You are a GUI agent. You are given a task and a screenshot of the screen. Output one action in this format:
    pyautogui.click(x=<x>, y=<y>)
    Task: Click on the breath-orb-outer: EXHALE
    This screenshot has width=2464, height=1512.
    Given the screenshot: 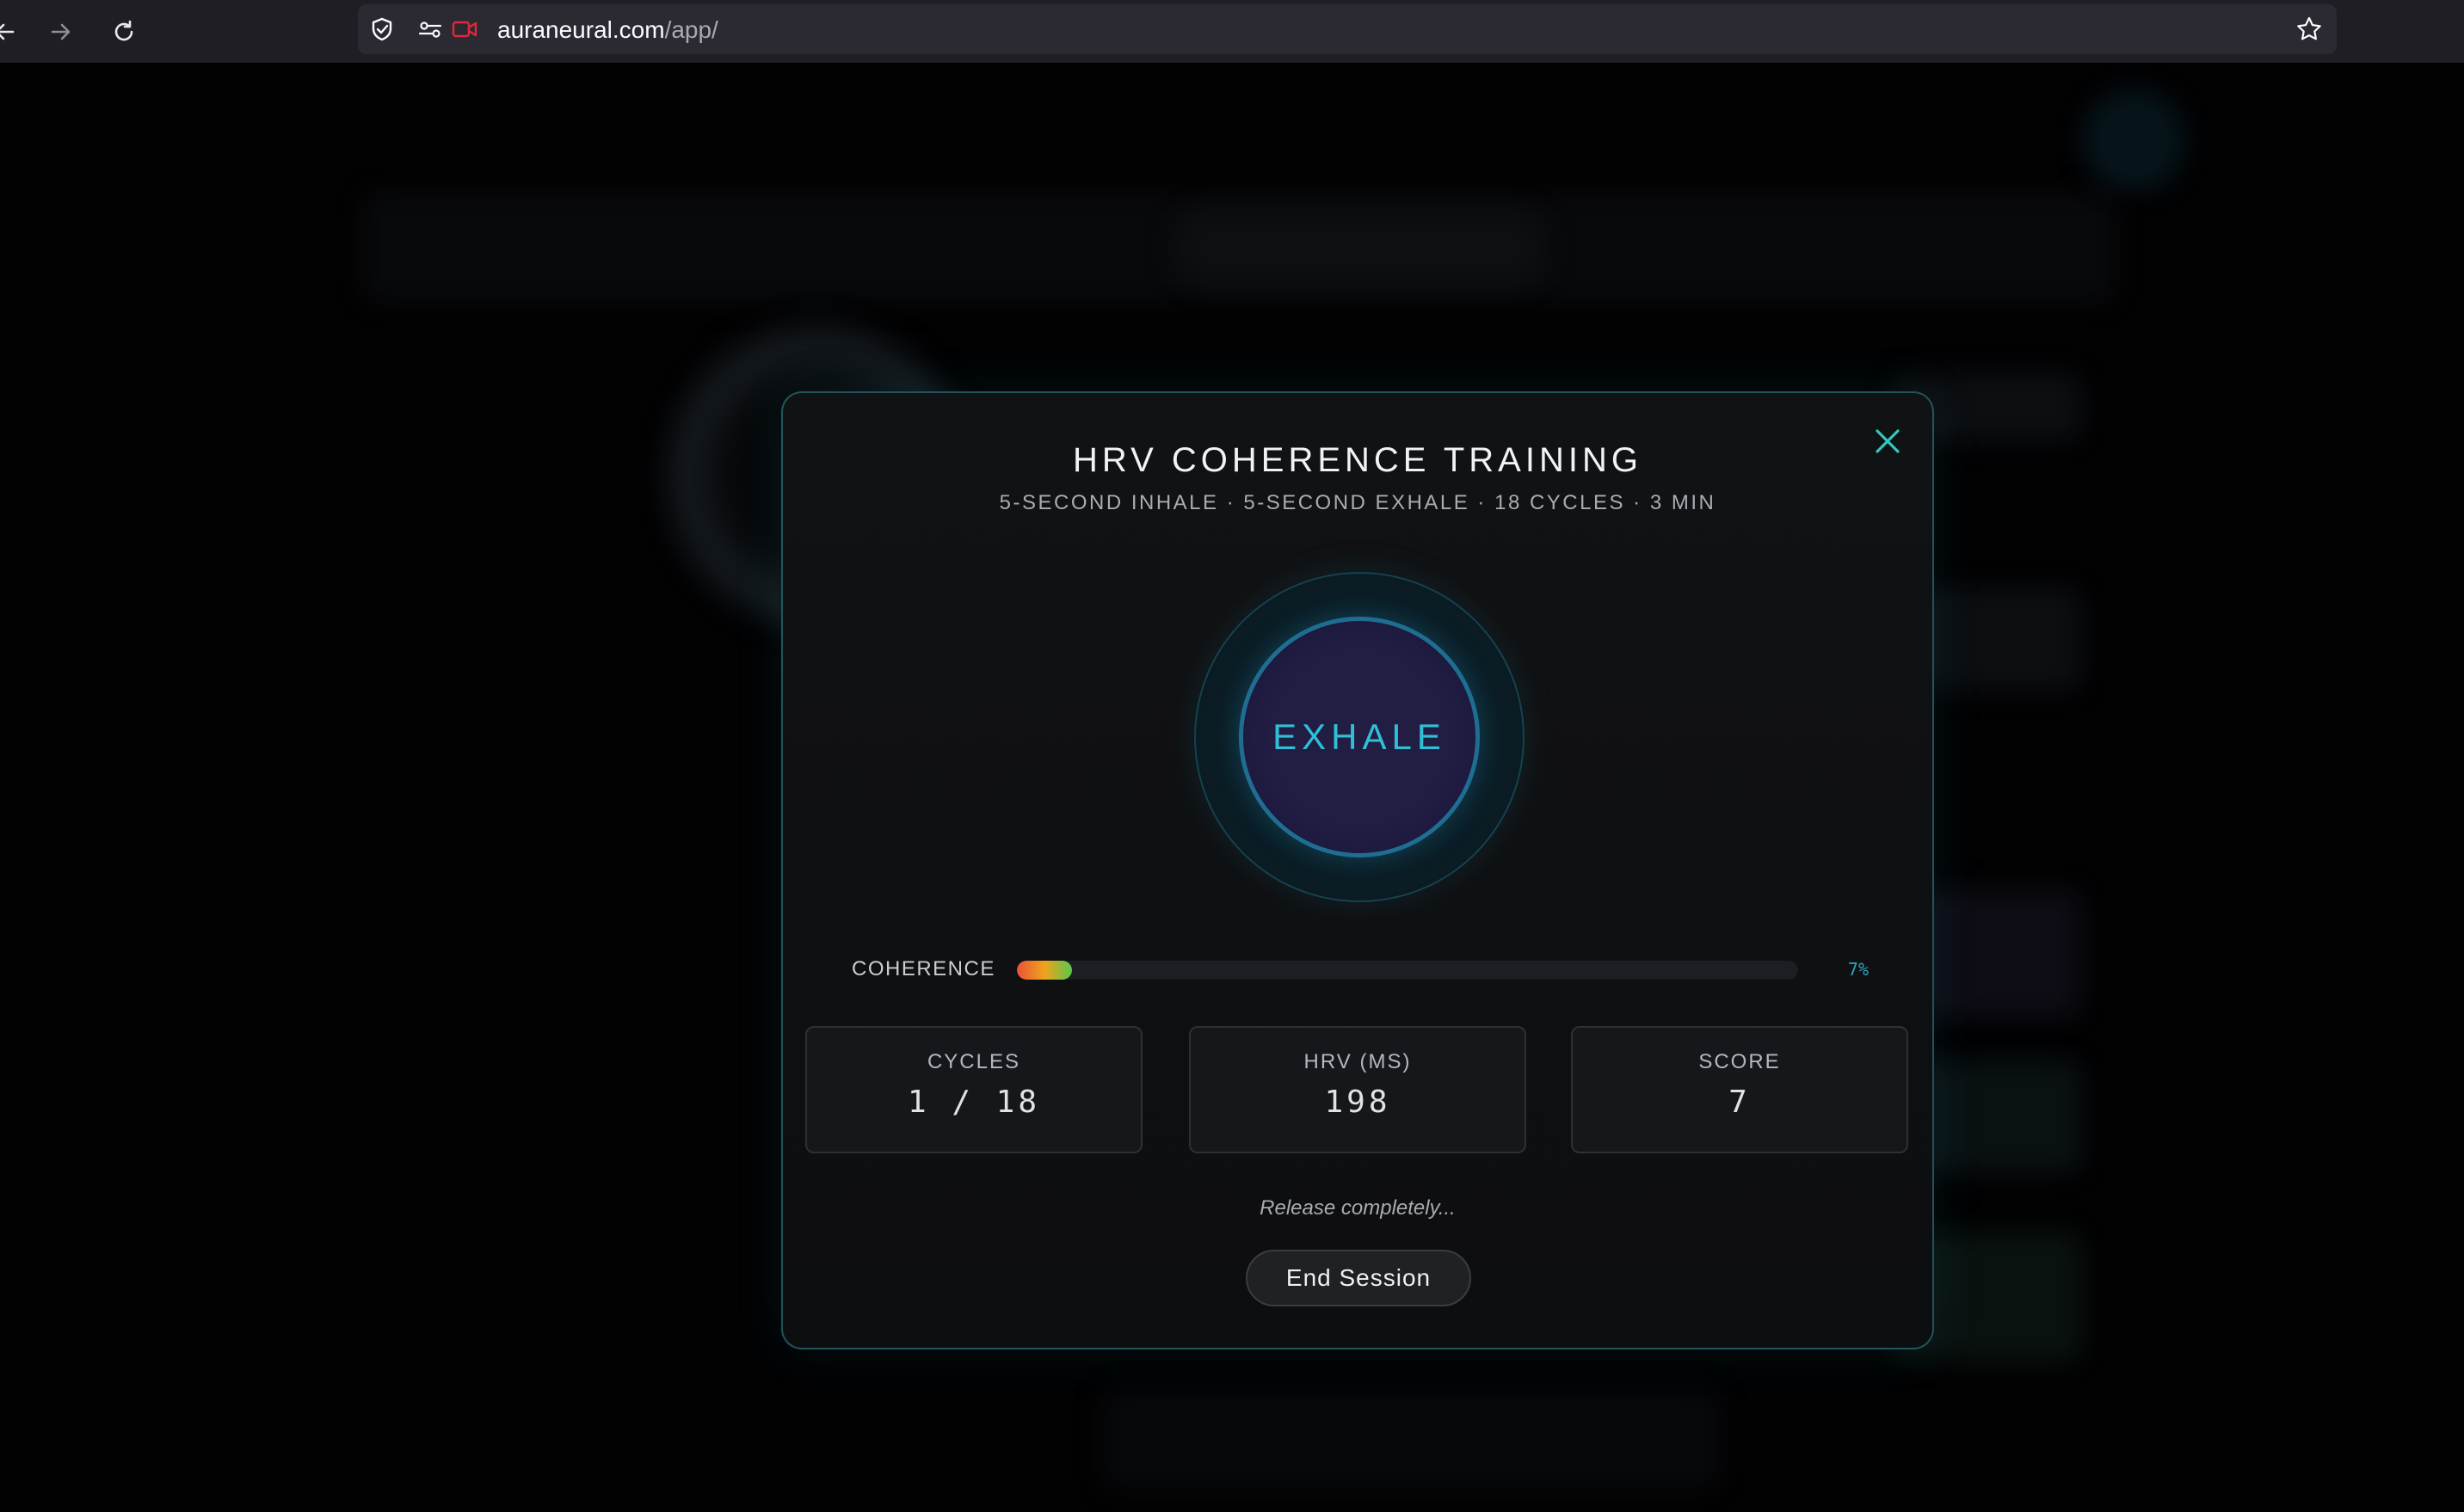 What is the action you would take?
    pyautogui.click(x=1360, y=737)
    